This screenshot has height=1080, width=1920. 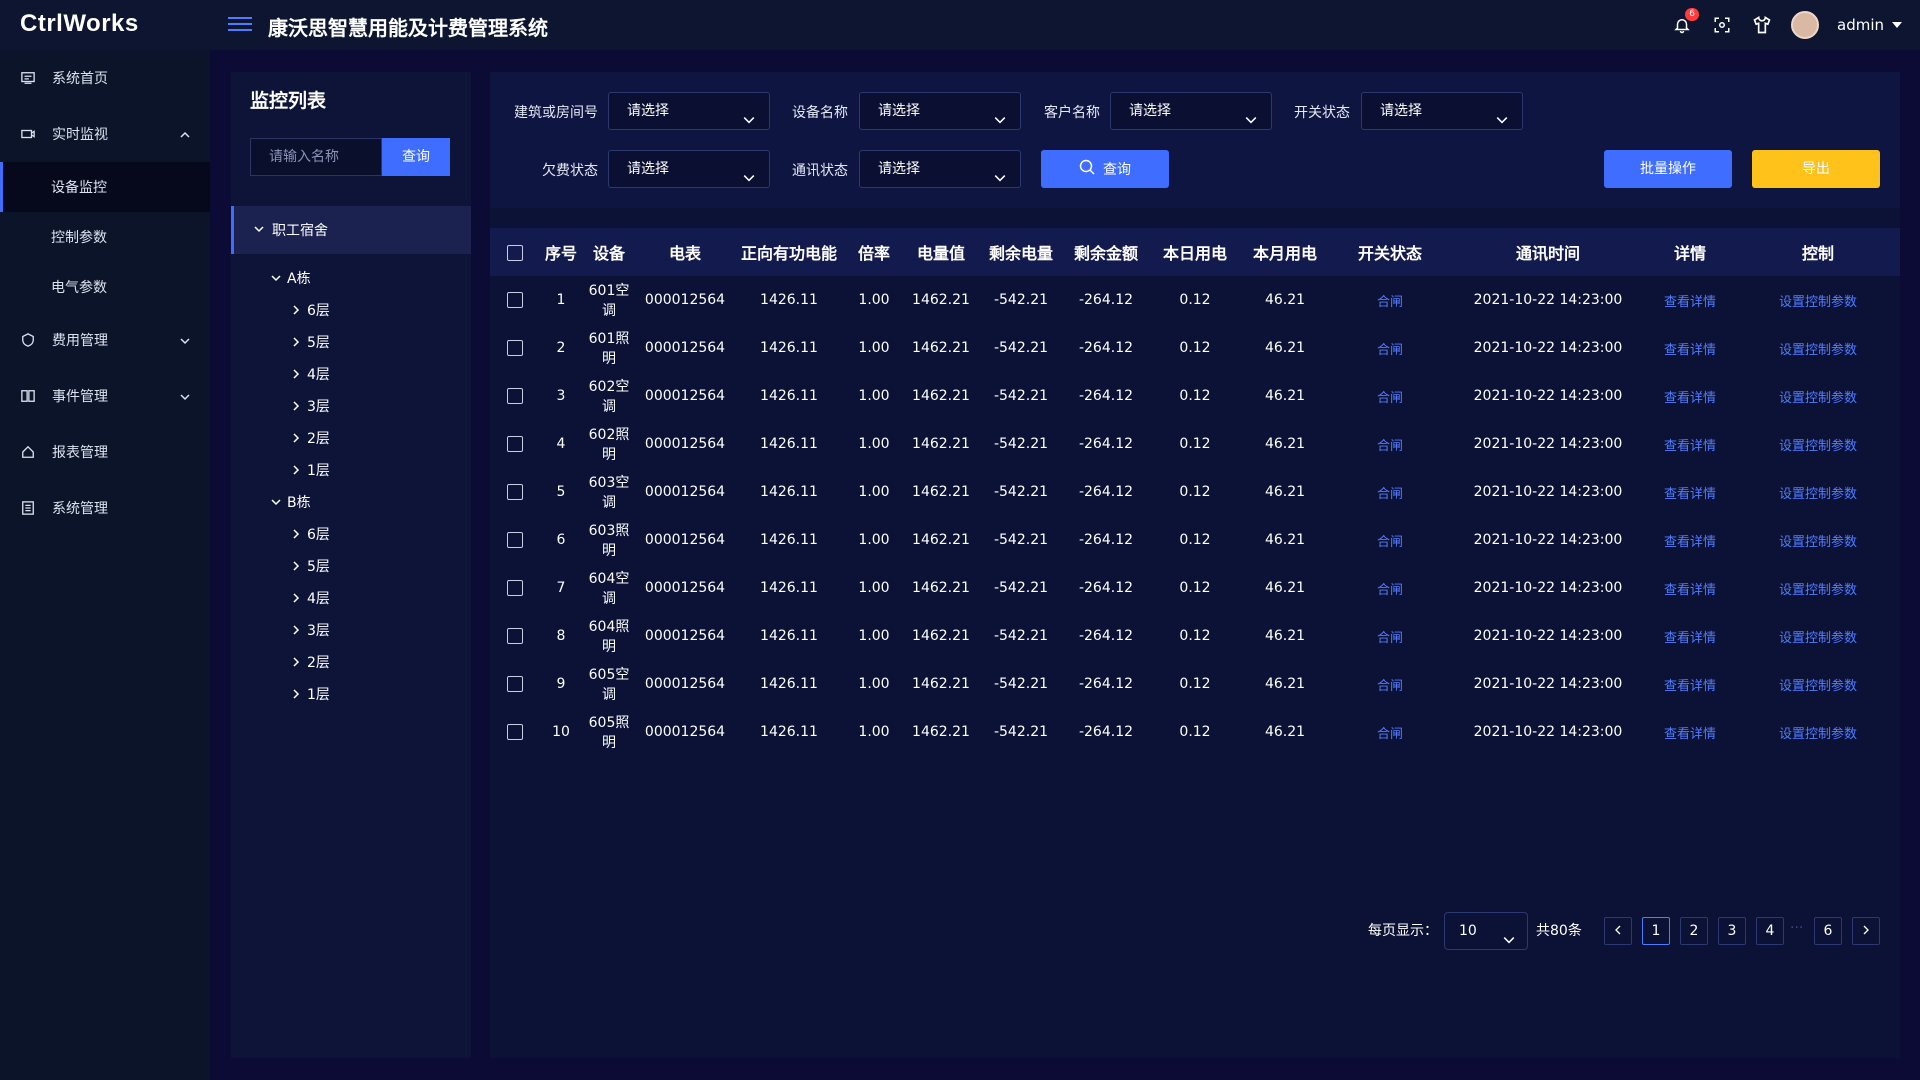 What do you see at coordinates (1105, 169) in the screenshot?
I see `search-button: 查询` at bounding box center [1105, 169].